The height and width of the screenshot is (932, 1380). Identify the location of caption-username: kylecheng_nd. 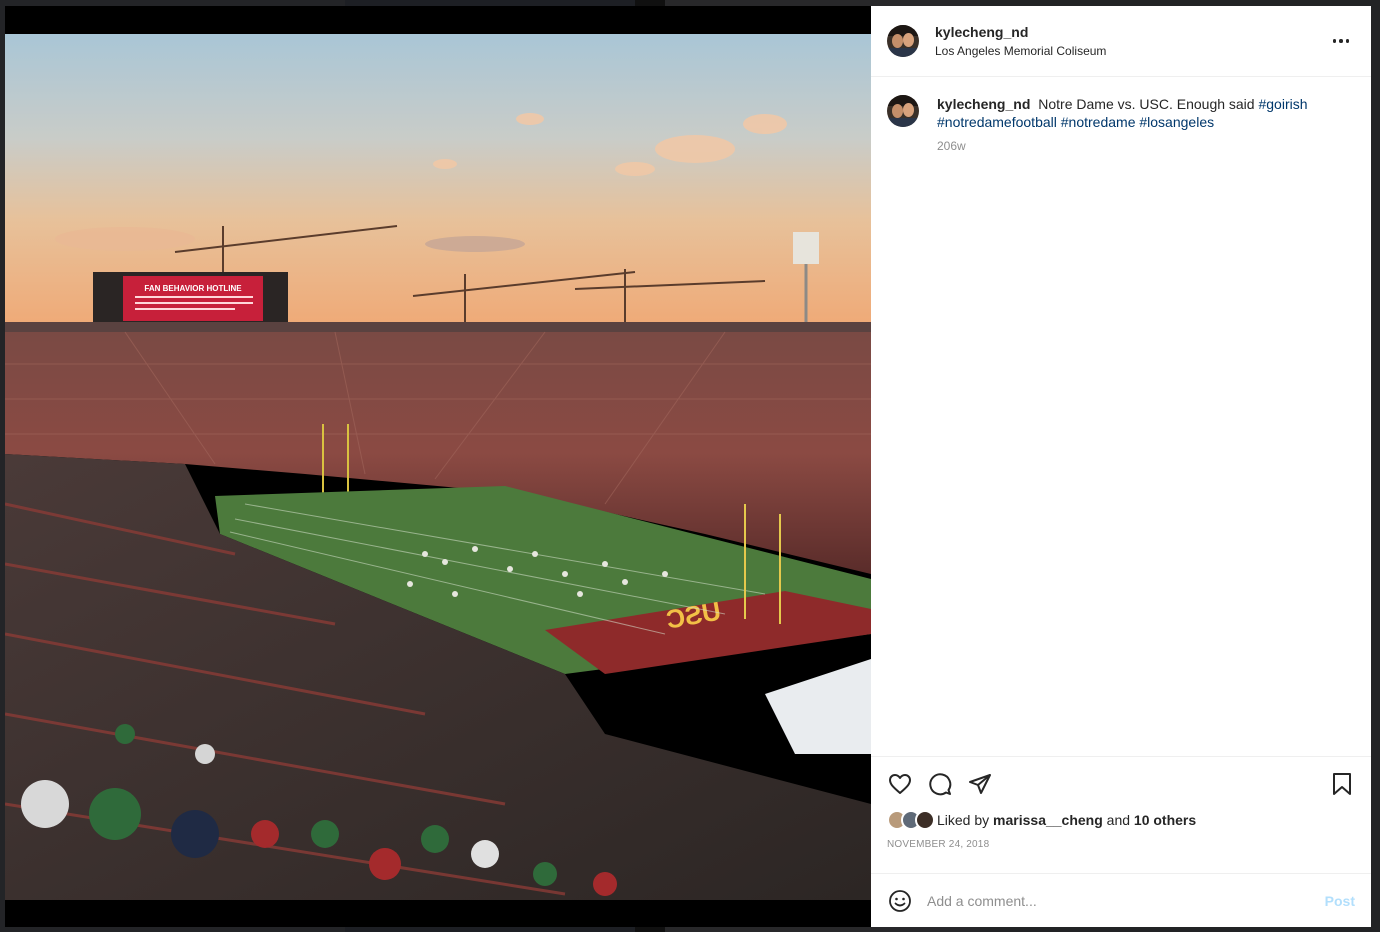
(983, 104).